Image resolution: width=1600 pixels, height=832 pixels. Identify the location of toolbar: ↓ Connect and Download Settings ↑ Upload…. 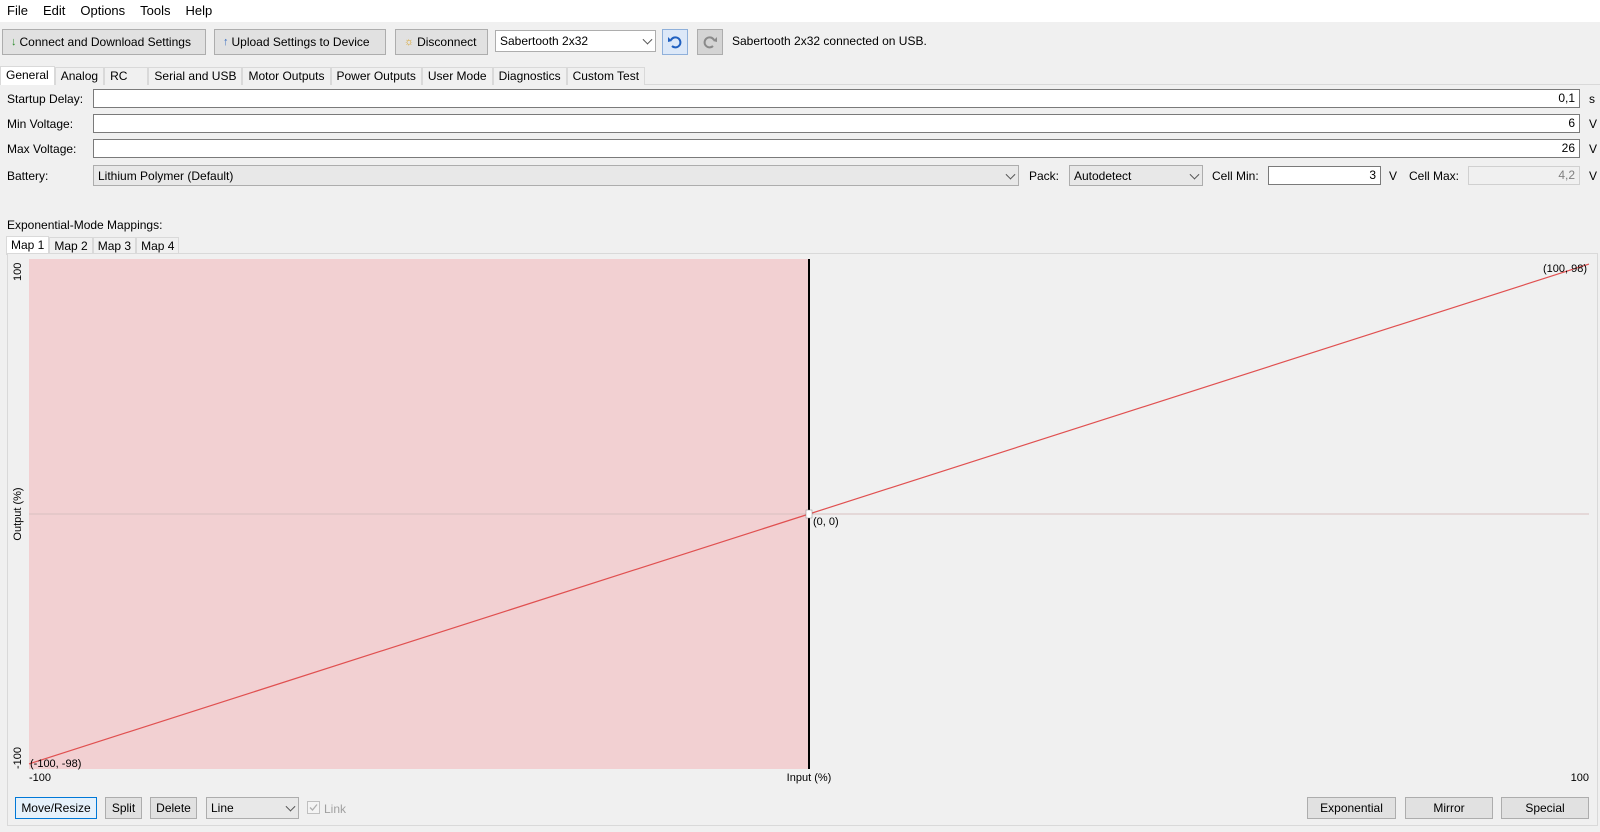
(800, 41).